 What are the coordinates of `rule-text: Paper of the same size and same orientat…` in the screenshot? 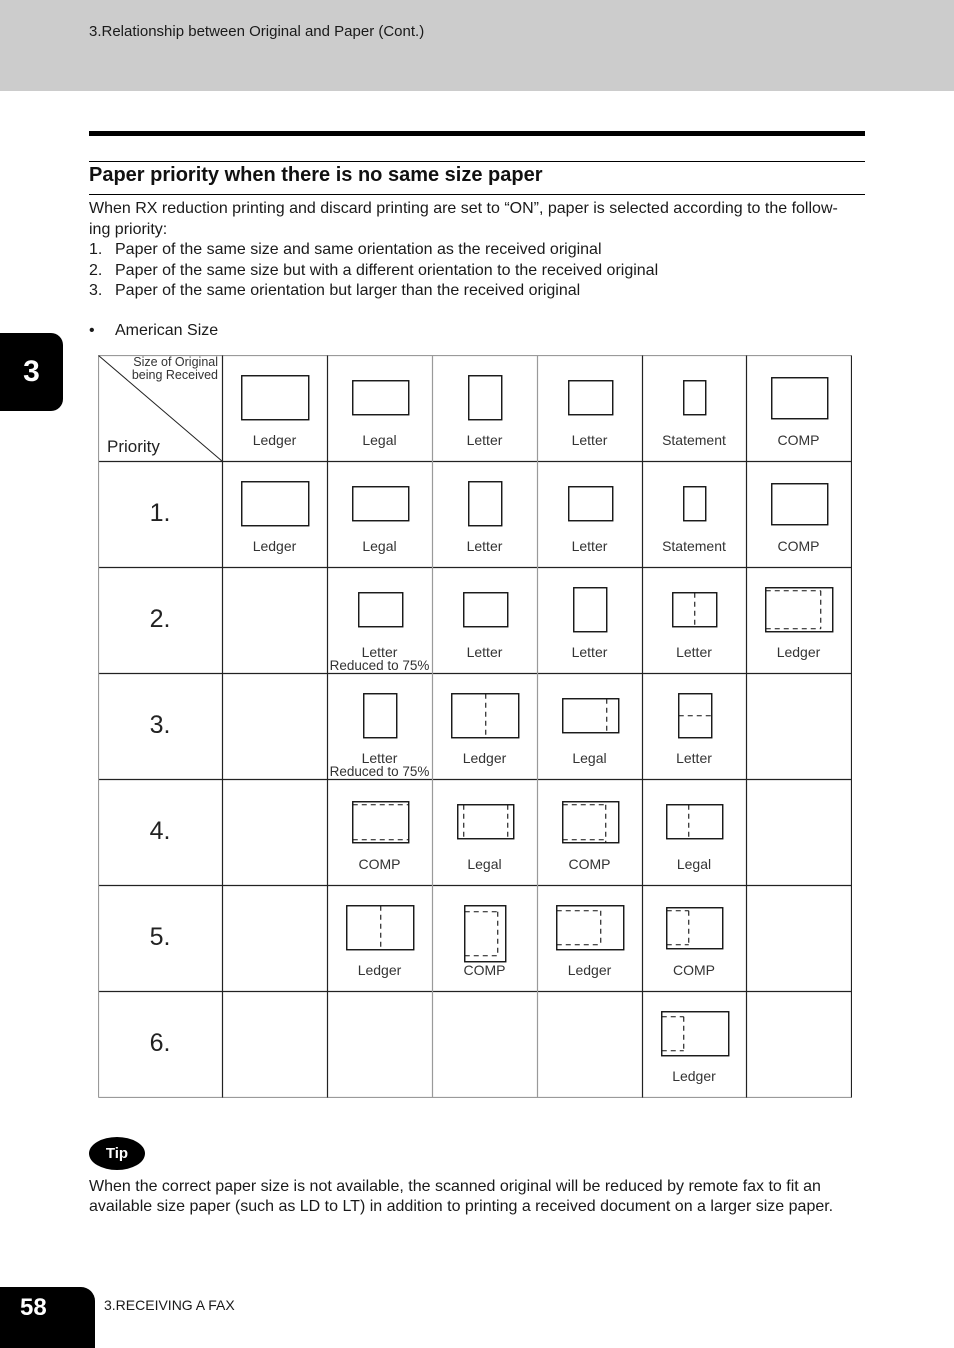 It's located at (358, 249).